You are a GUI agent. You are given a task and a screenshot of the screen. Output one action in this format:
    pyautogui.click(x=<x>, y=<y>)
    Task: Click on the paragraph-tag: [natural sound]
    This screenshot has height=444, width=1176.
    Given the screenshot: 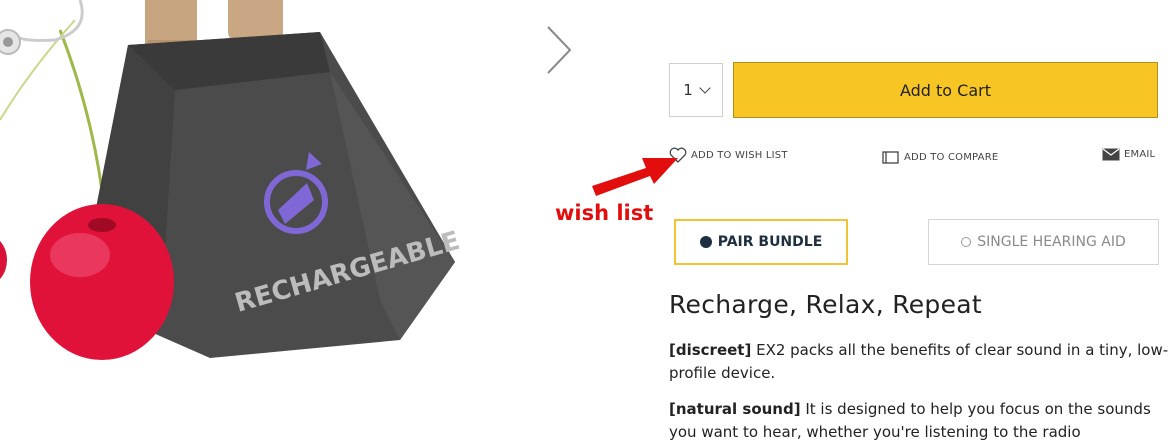 What is the action you would take?
    pyautogui.click(x=735, y=409)
    